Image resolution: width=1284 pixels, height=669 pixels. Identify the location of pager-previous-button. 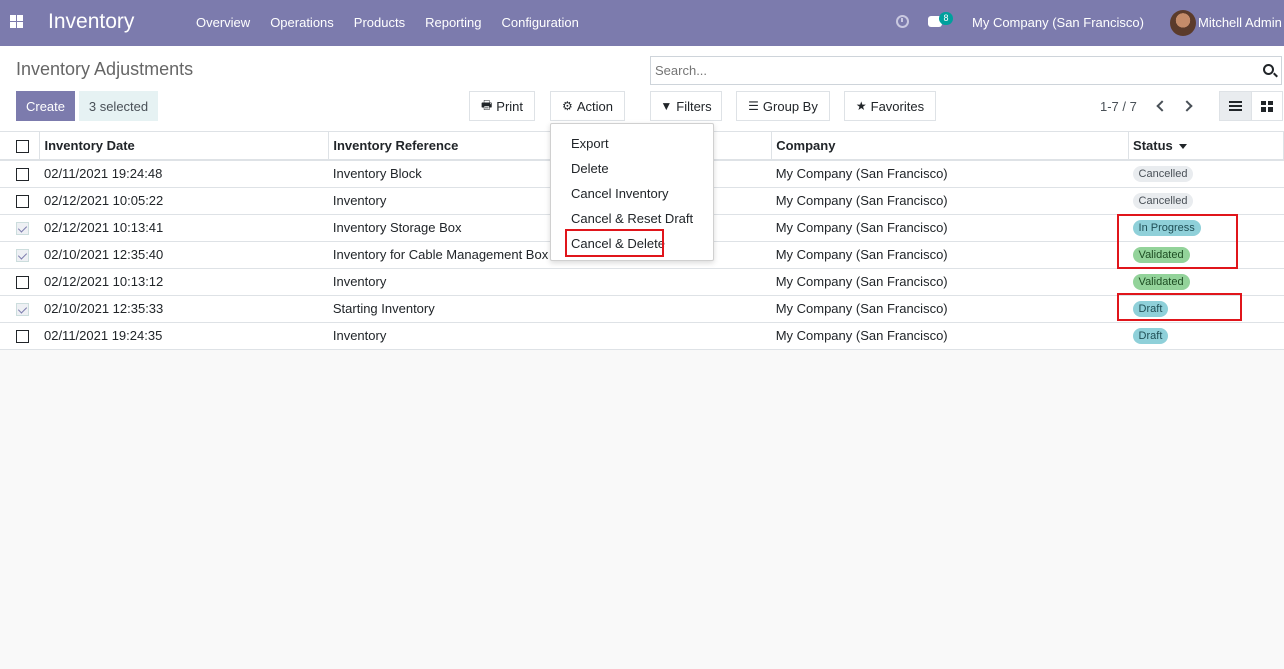
(1160, 106).